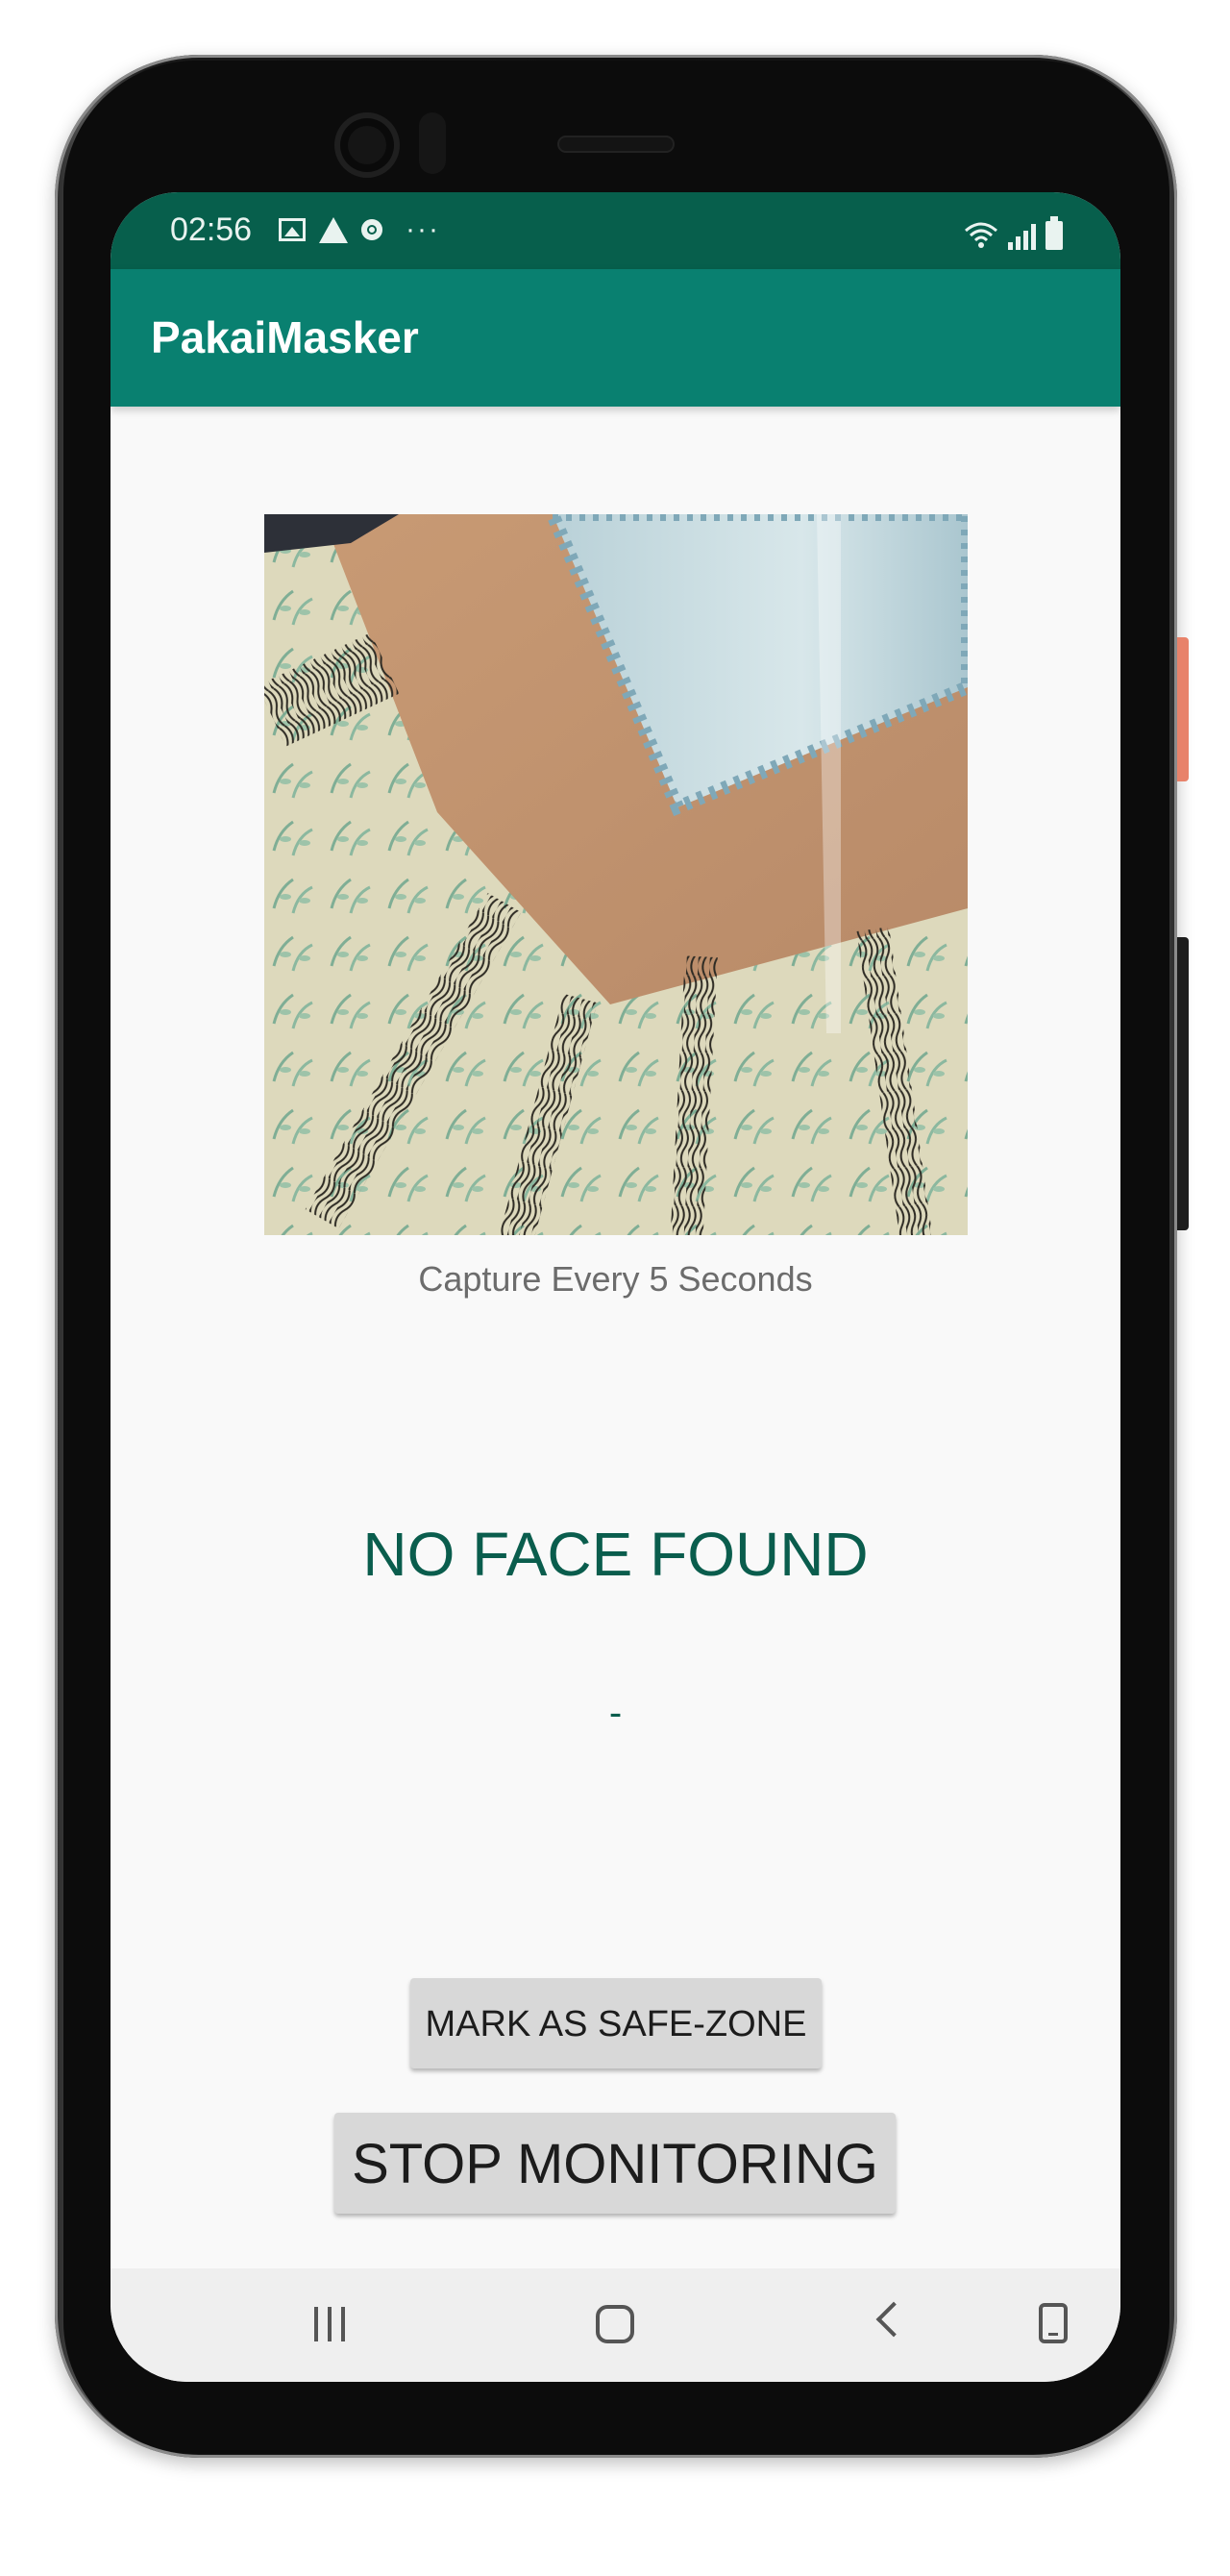 This screenshot has width=1230, height=2576. I want to click on volume-button, so click(1183, 1083).